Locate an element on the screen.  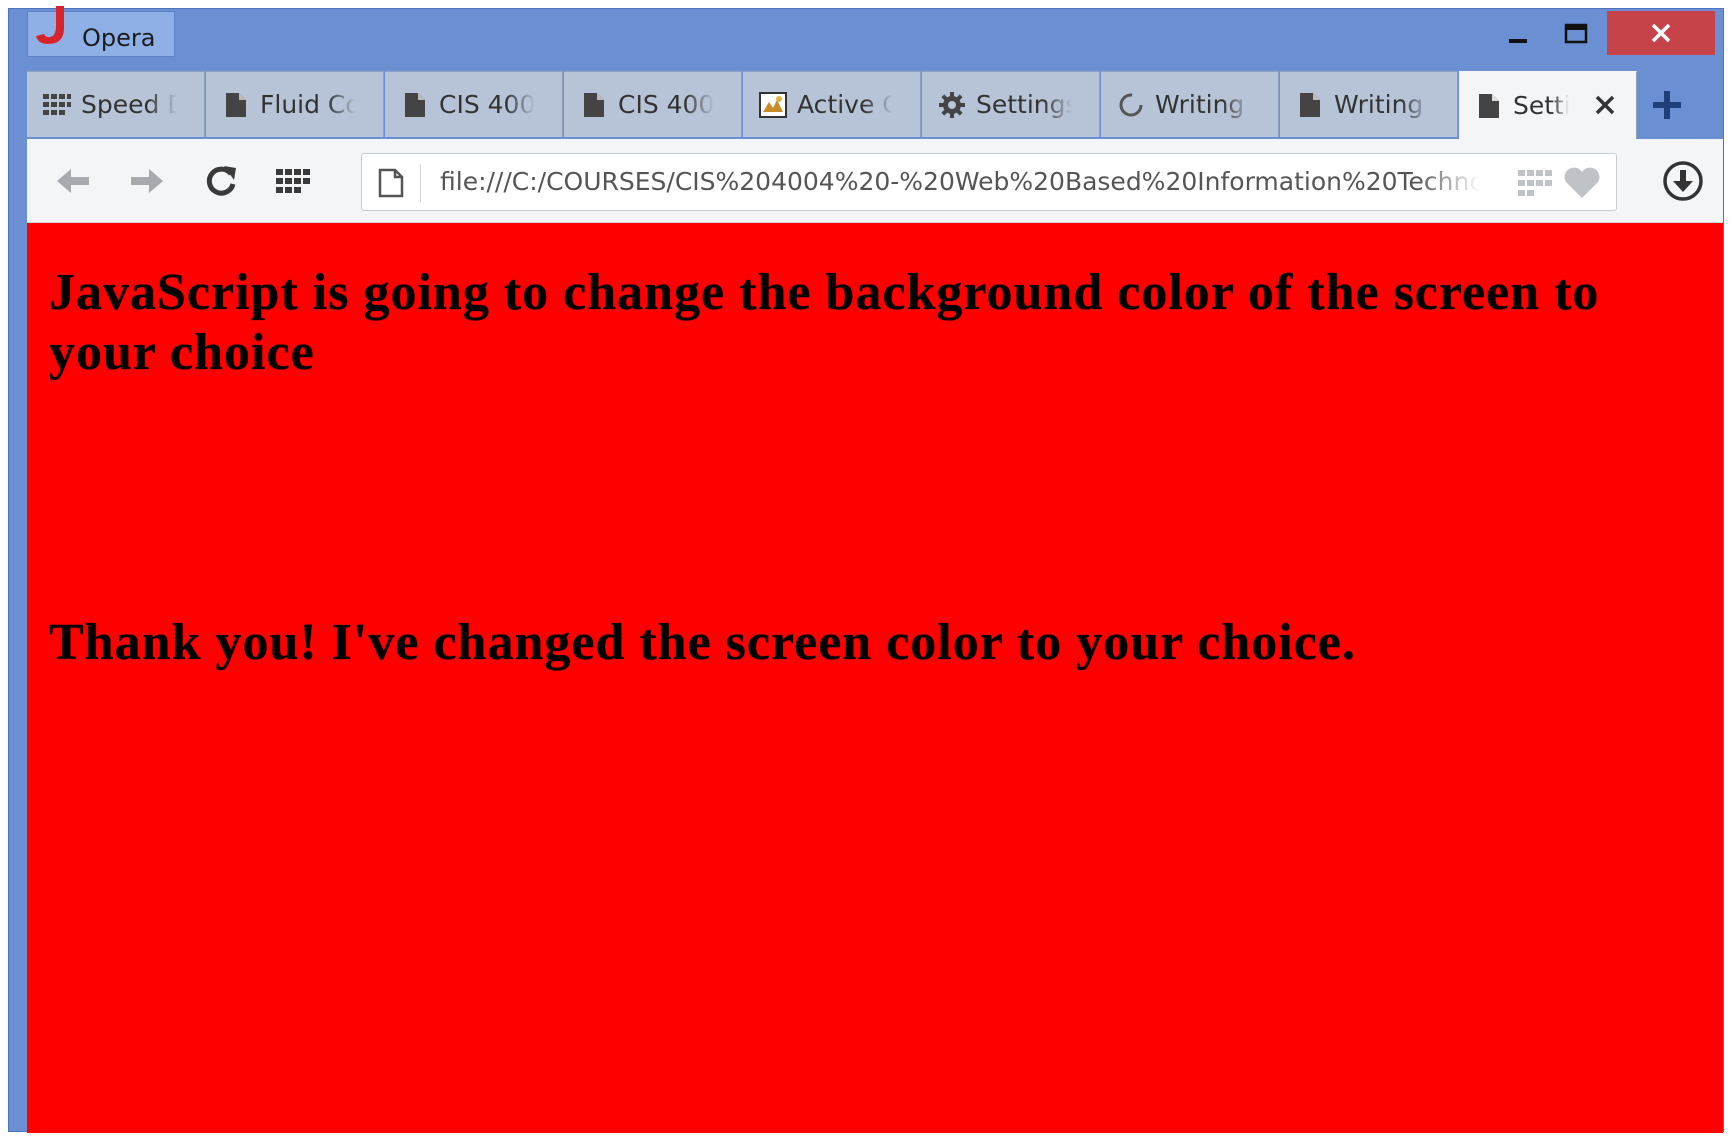
opera-menu-button: Opera is located at coordinates (101, 31).